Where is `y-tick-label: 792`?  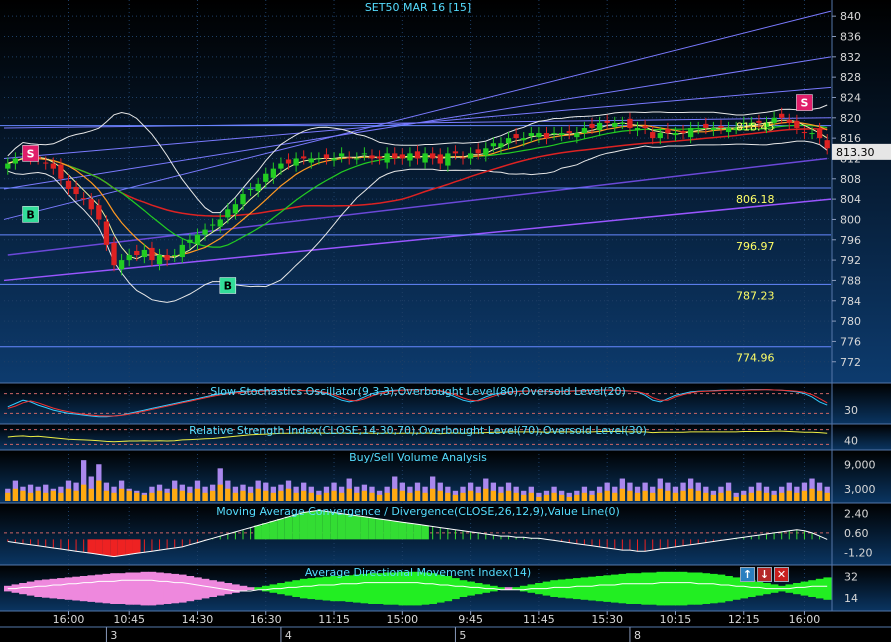
y-tick-label: 792 is located at coordinates (850, 260).